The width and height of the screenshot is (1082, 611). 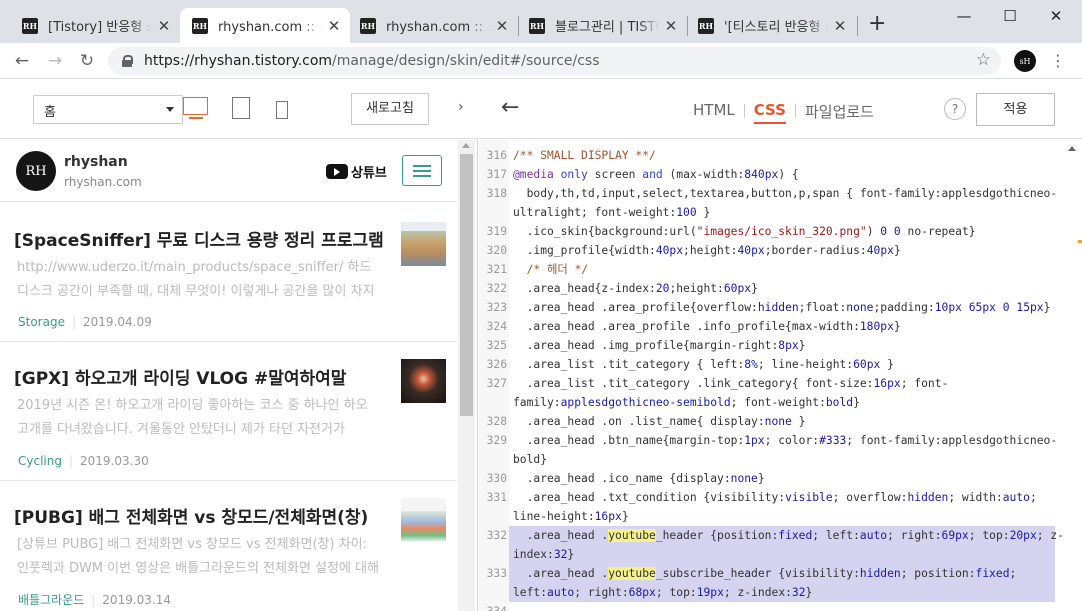 What do you see at coordinates (108, 109) in the screenshot?
I see `page-select-dropdown: 홈` at bounding box center [108, 109].